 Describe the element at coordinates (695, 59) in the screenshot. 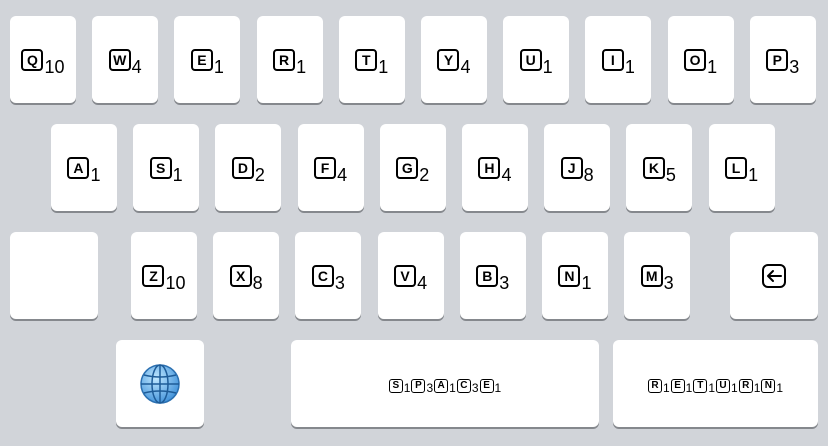

I see `tile-letter: O` at that location.